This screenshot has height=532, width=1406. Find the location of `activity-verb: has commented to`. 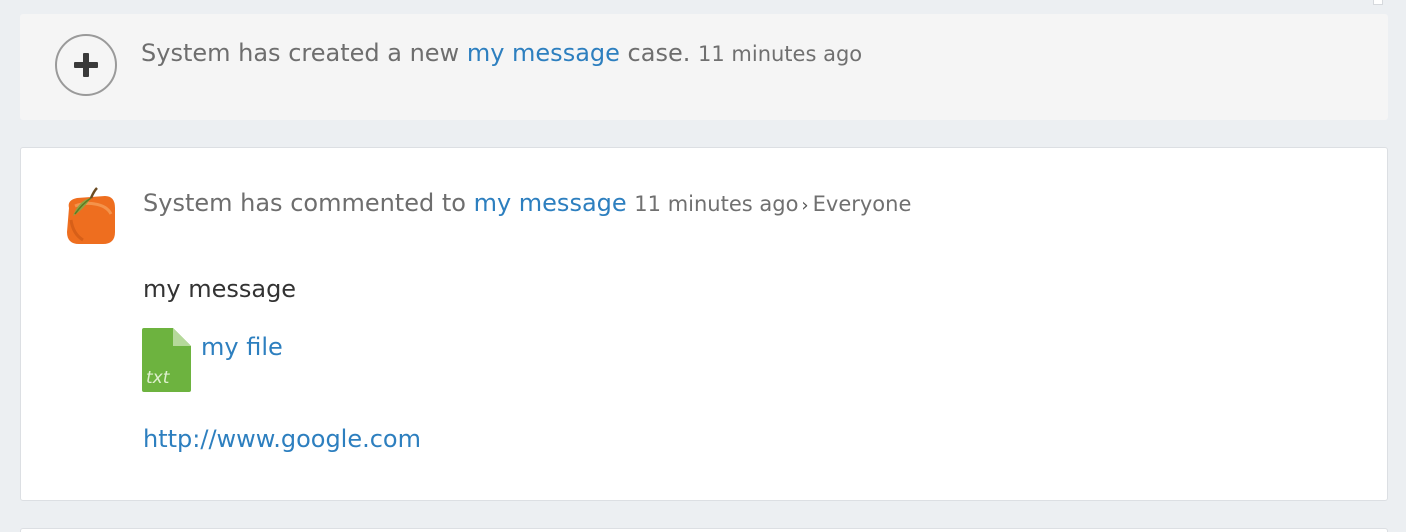

activity-verb: has commented to is located at coordinates (353, 203).